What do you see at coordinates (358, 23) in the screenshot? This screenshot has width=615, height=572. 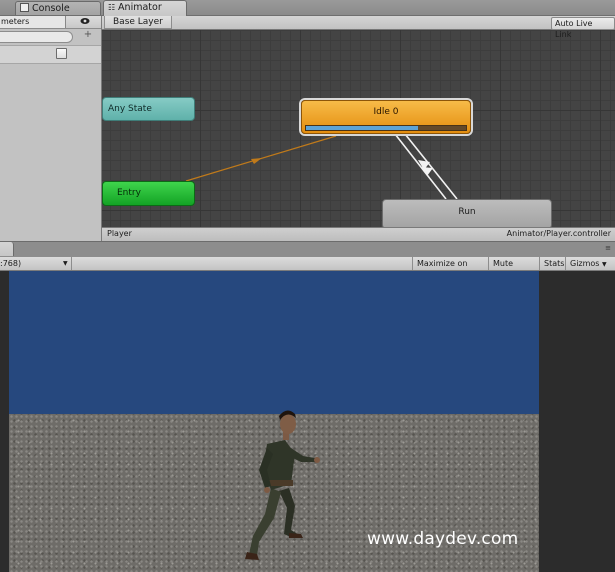 I see `graph-toolbar` at bounding box center [358, 23].